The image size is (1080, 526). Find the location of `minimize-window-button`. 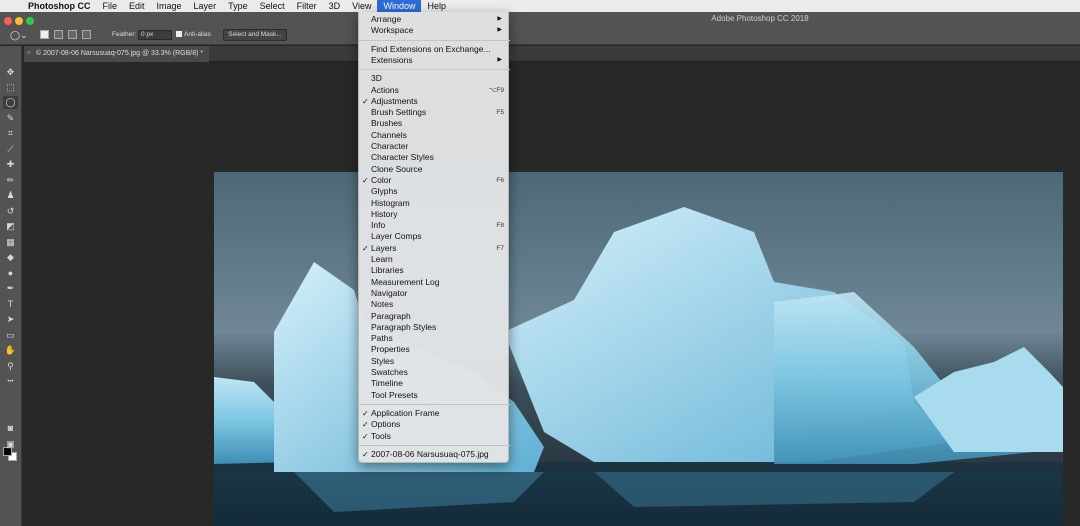

minimize-window-button is located at coordinates (19, 21).